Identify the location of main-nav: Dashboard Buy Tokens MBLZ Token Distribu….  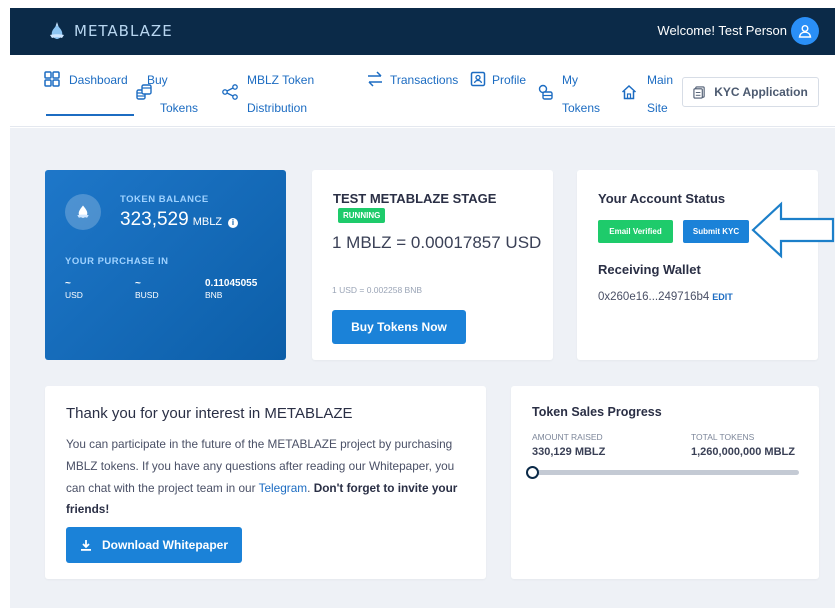
(422, 91).